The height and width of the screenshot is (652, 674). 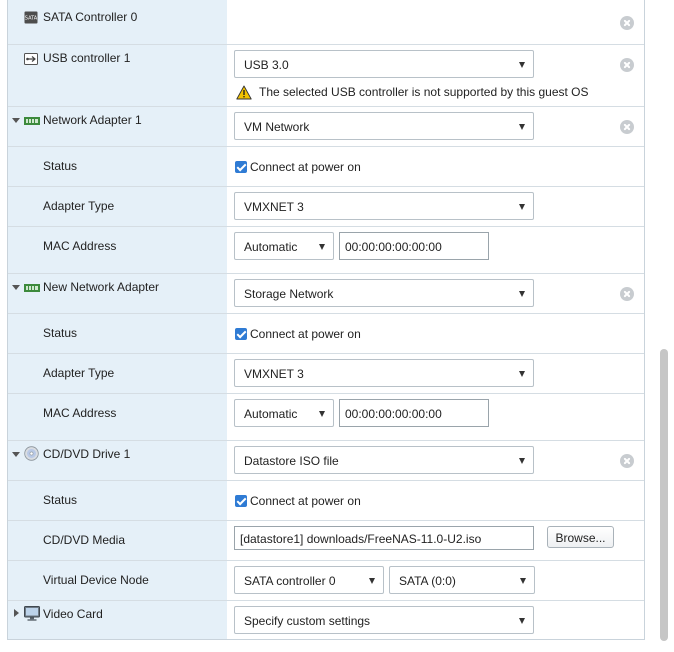 What do you see at coordinates (87, 58) in the screenshot?
I see `usb-controller-label: USB controller 1` at bounding box center [87, 58].